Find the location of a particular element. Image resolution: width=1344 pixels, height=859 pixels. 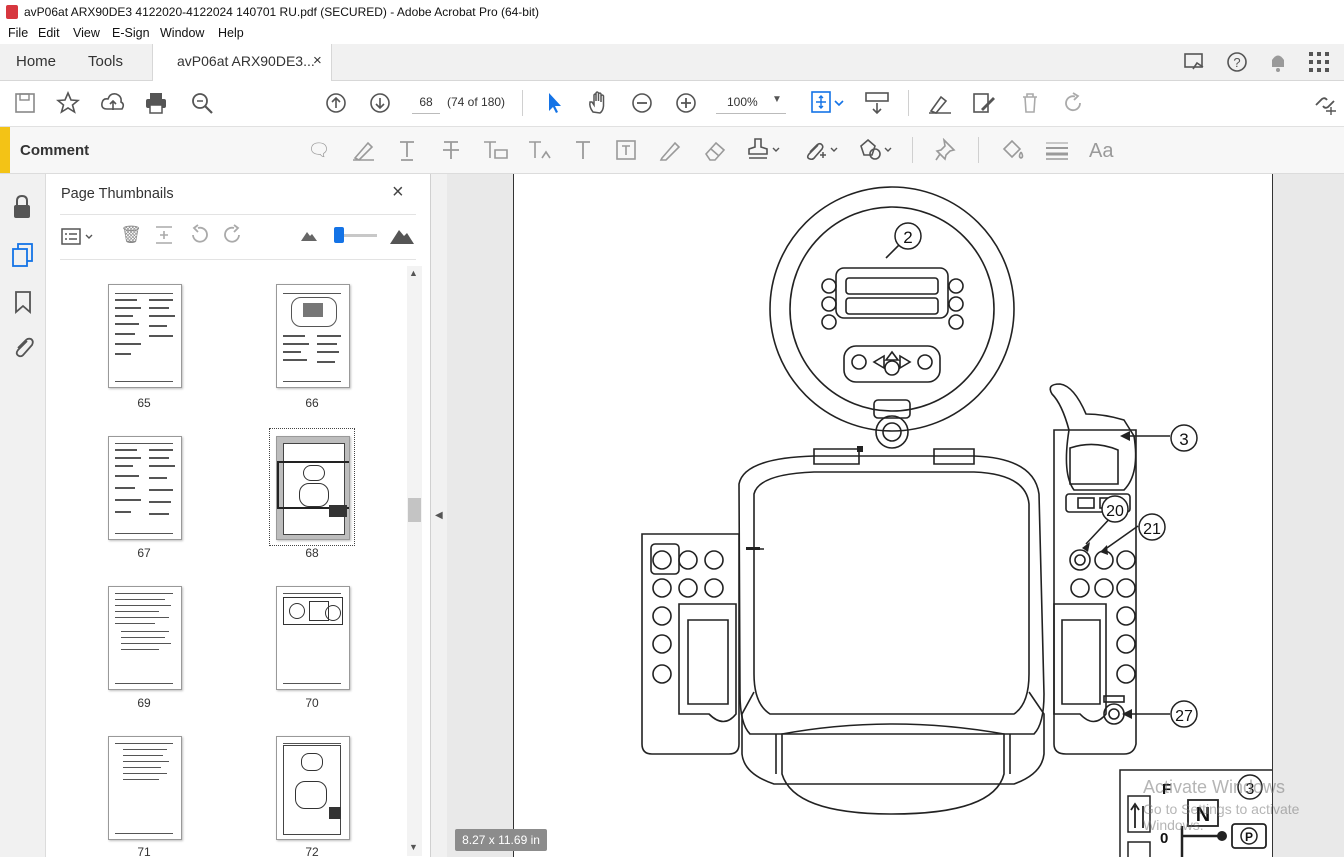

panel-title: Page Thumbnails is located at coordinates (117, 194).